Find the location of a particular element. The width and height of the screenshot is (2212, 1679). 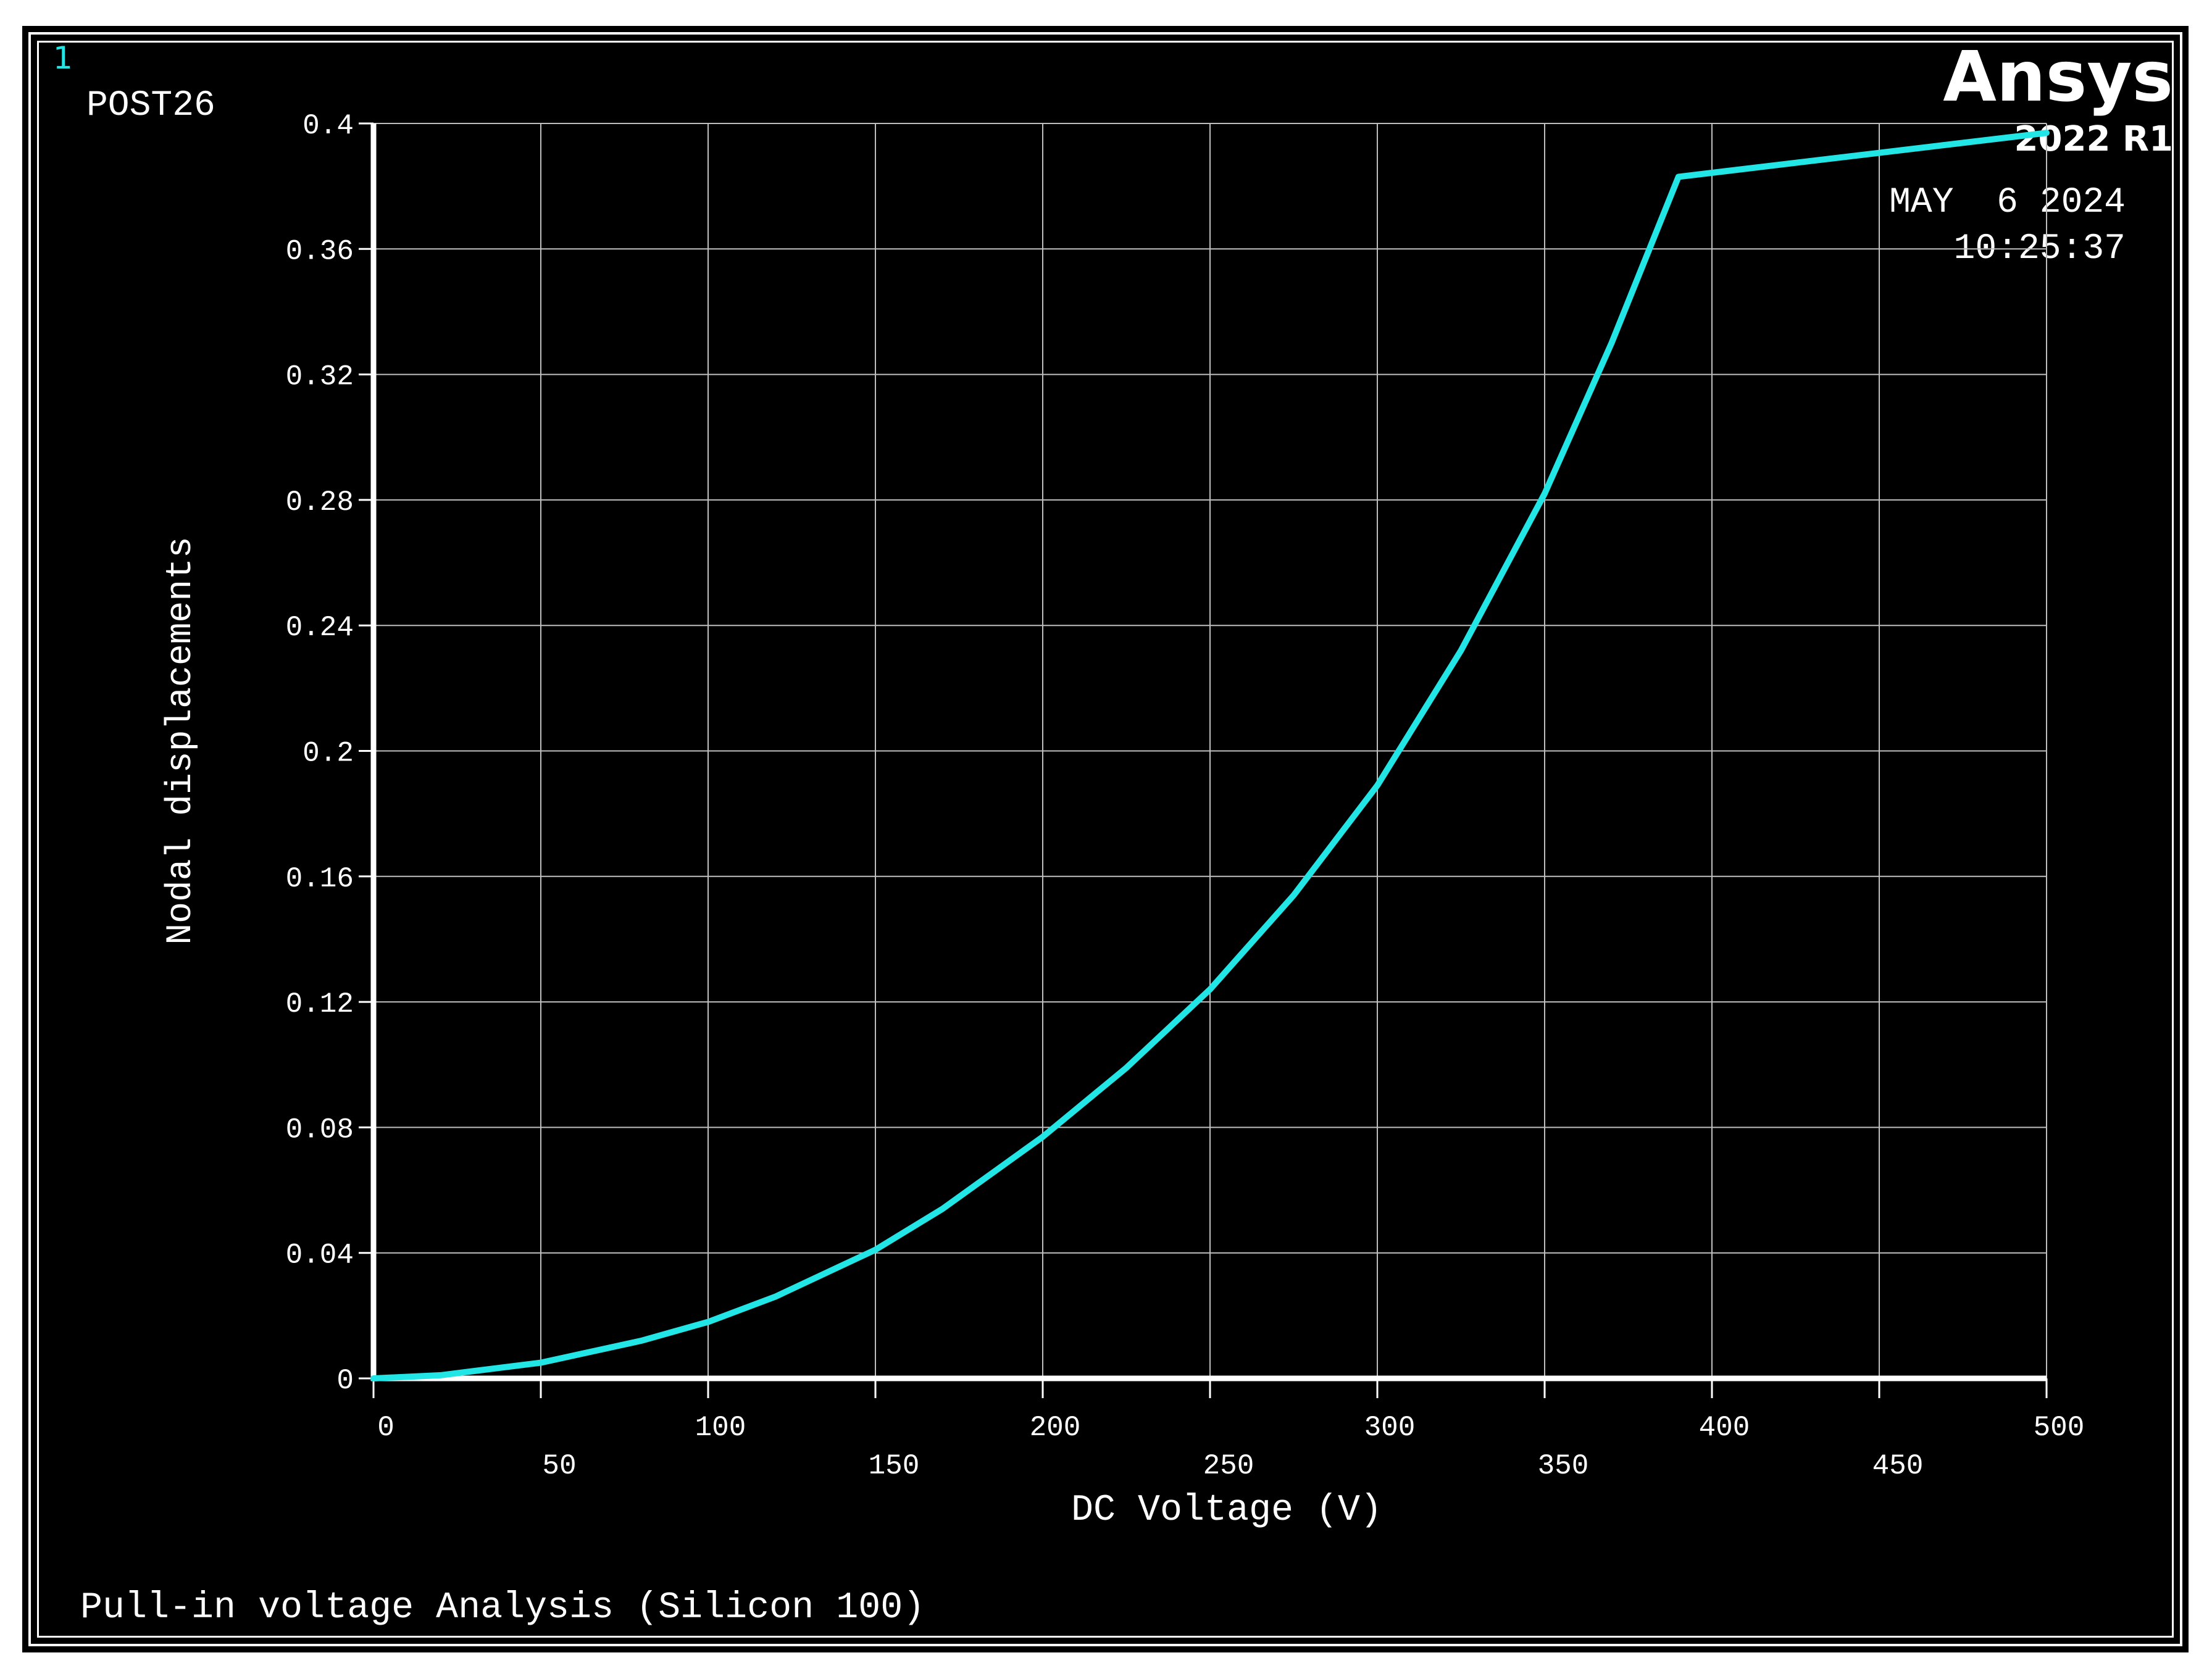

date-label: MAY 6 2024 is located at coordinates (2007, 203).